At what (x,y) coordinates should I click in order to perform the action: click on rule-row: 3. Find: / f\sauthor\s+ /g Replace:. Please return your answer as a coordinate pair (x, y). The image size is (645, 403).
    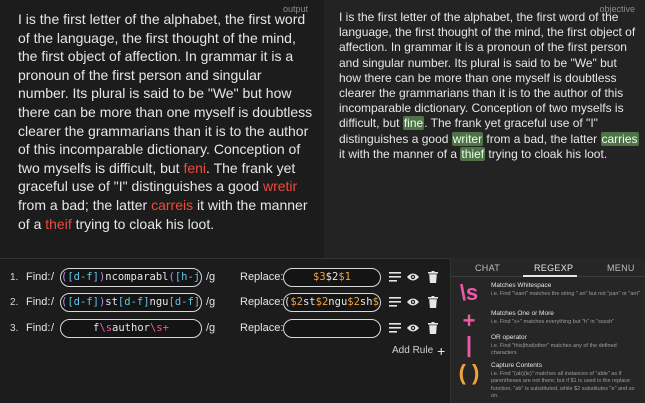
    Looking at the image, I should click on (225, 329).